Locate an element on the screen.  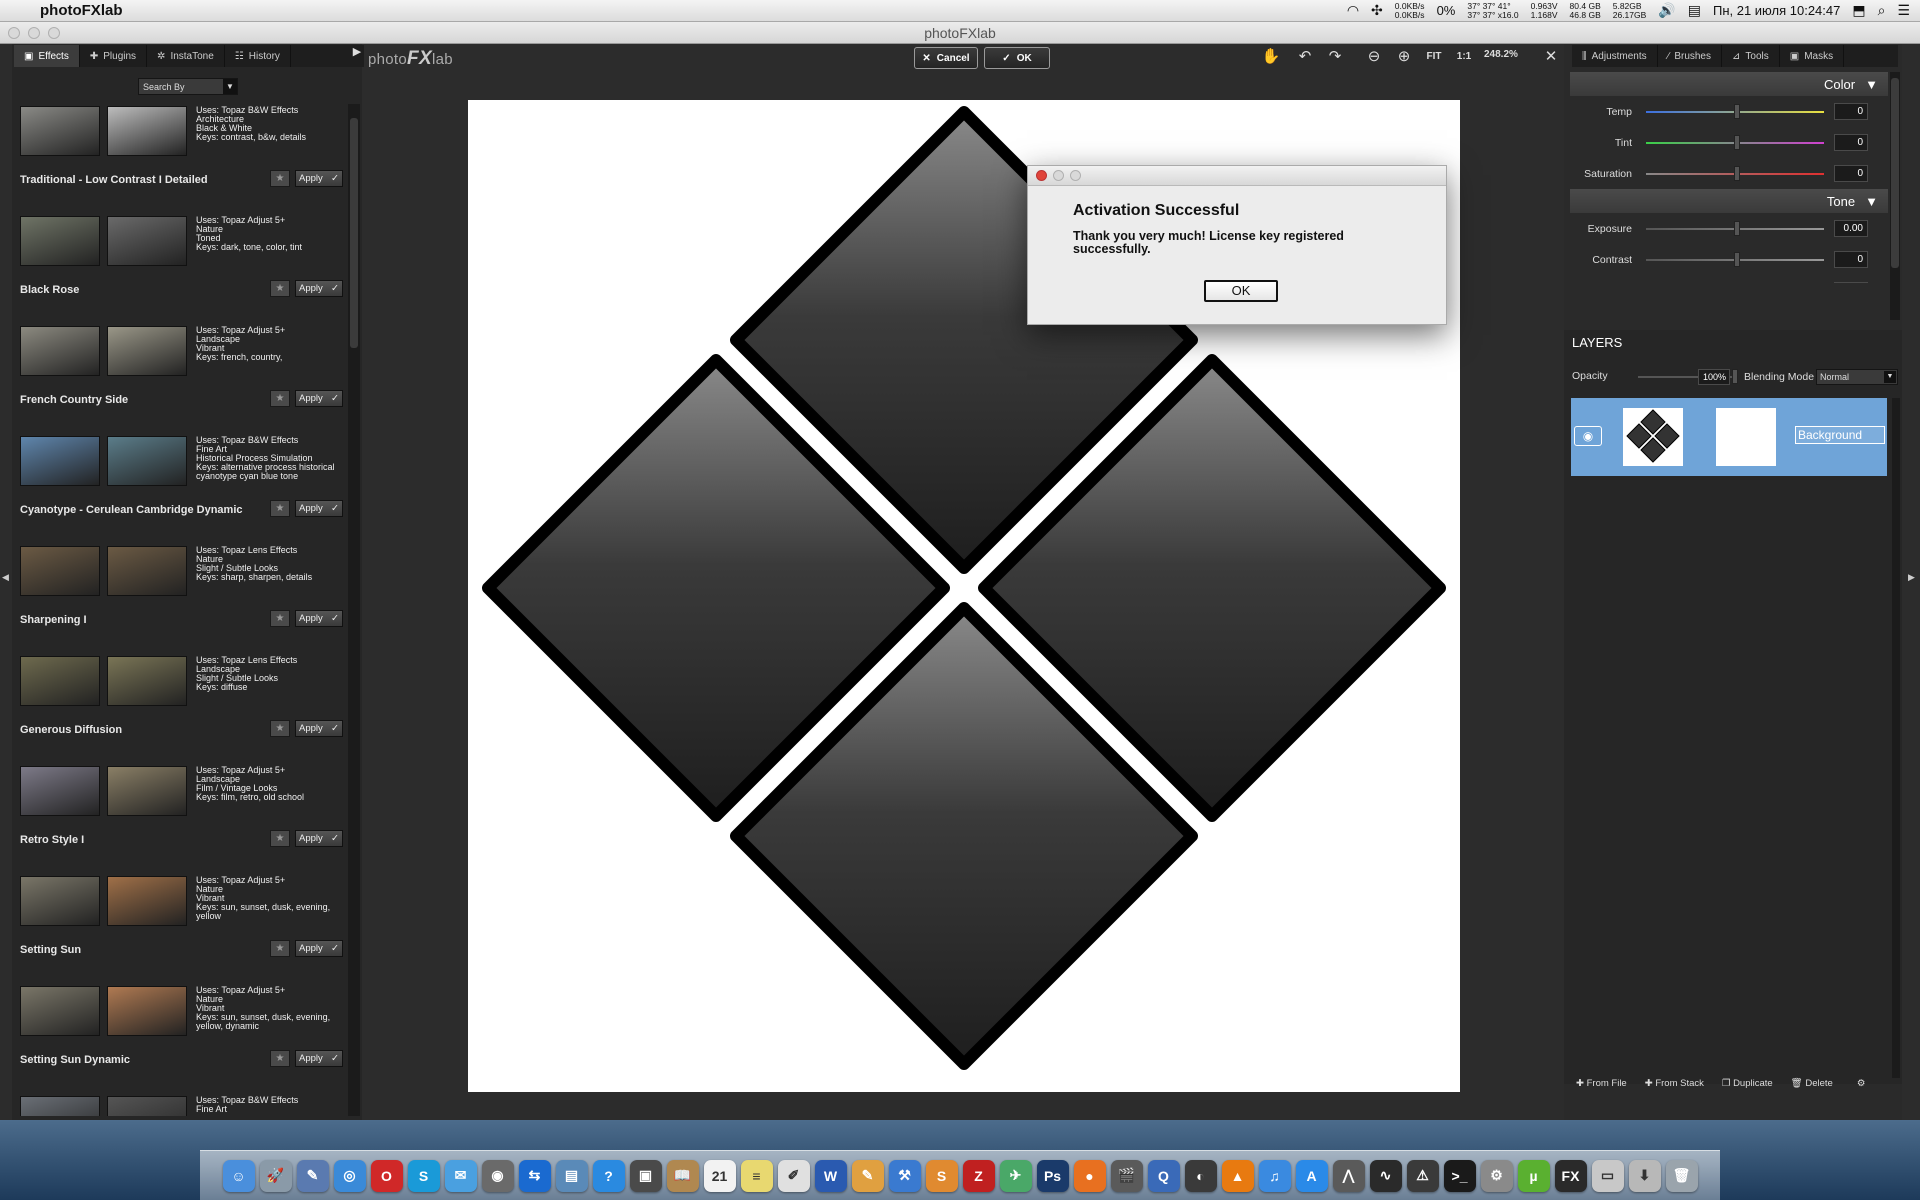
one-to-one-button: 1:1 is located at coordinates (1464, 57).